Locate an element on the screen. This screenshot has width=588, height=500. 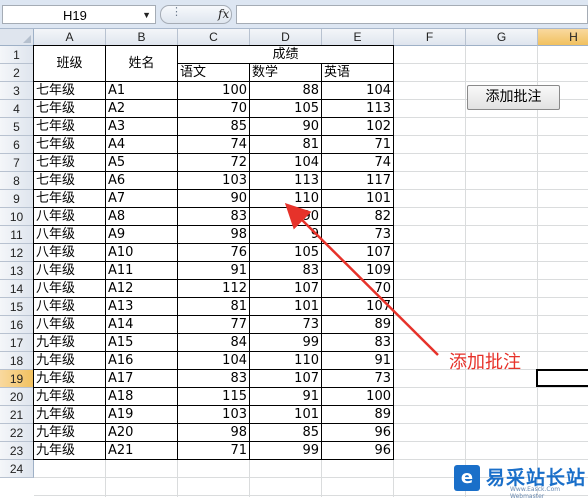
watermark-url: Www.Easck.Com Webmaster is located at coordinates (535, 493).